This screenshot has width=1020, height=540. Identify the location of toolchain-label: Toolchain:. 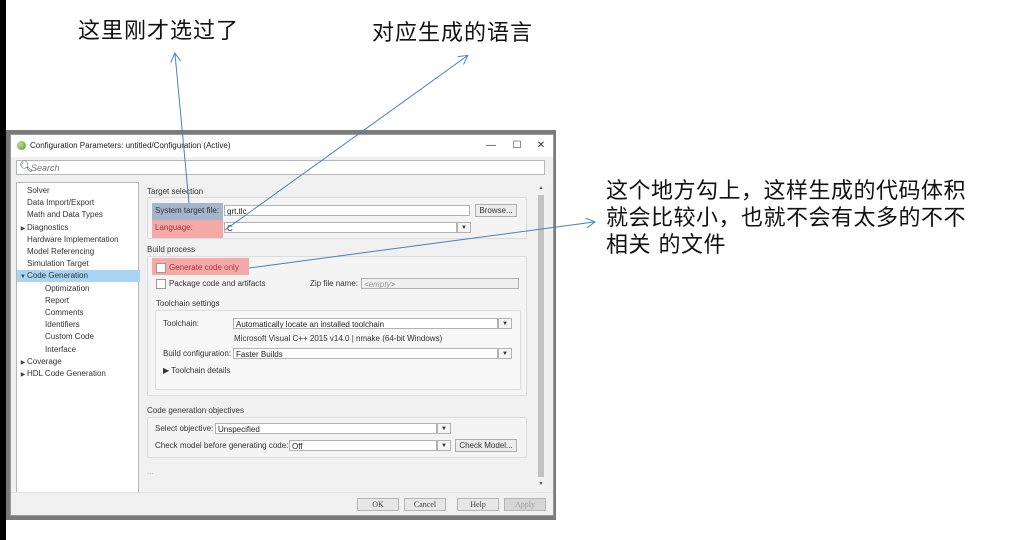
(181, 323).